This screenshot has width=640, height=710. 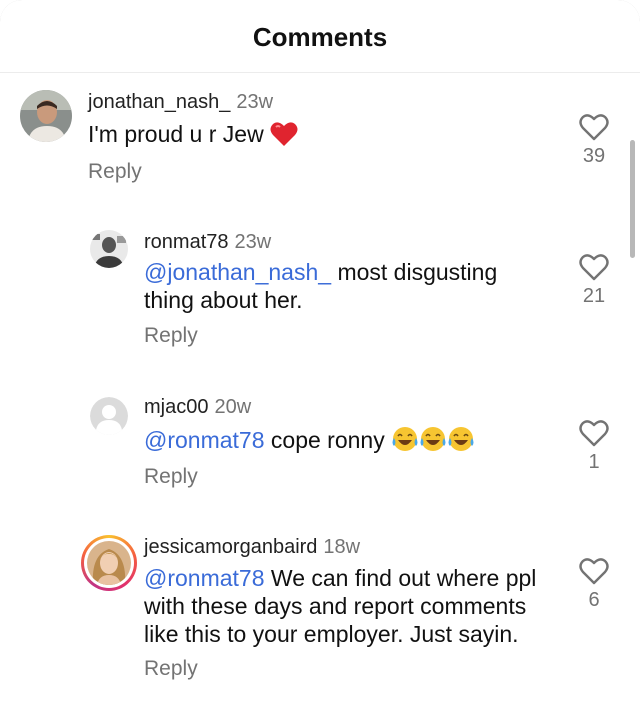 I want to click on comment-meta: mjac00 20w, so click(x=197, y=407).